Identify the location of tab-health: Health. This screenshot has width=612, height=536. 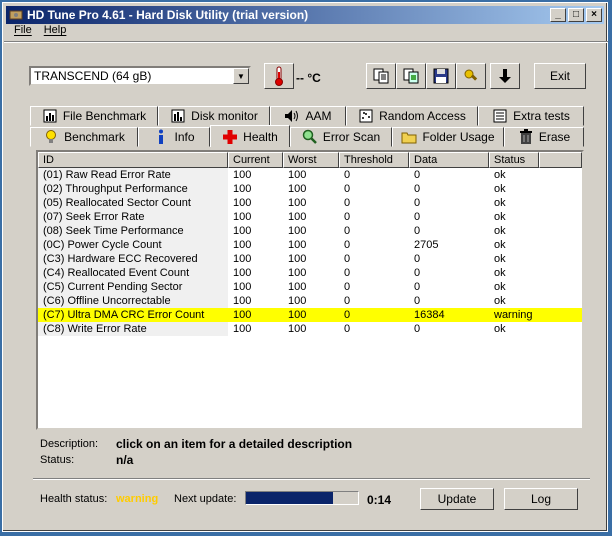
(250, 136).